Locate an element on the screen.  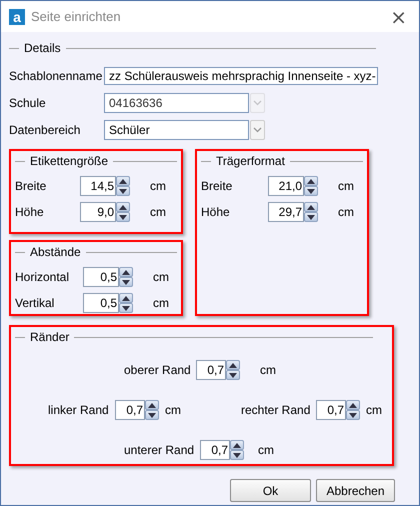
dropdown-field: Schüler is located at coordinates (176, 130).